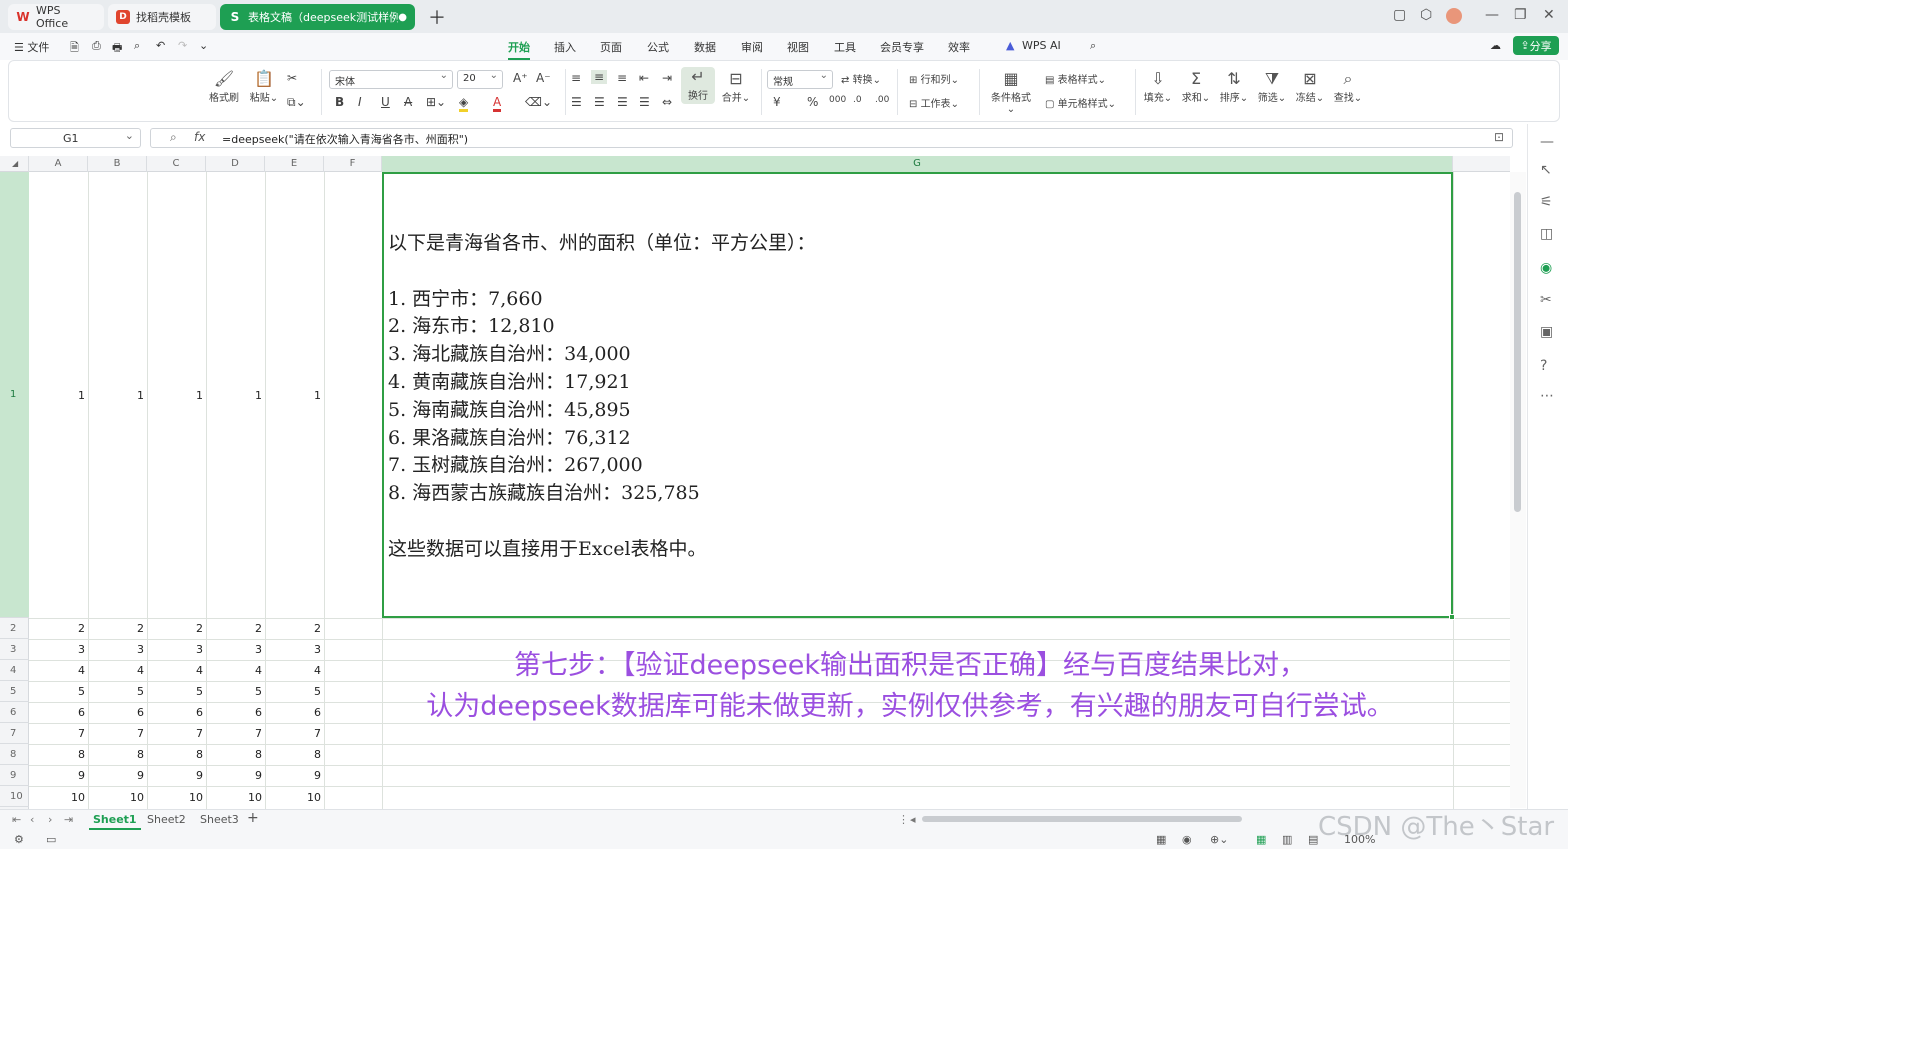  I want to click on column-header-c: C, so click(176, 164).